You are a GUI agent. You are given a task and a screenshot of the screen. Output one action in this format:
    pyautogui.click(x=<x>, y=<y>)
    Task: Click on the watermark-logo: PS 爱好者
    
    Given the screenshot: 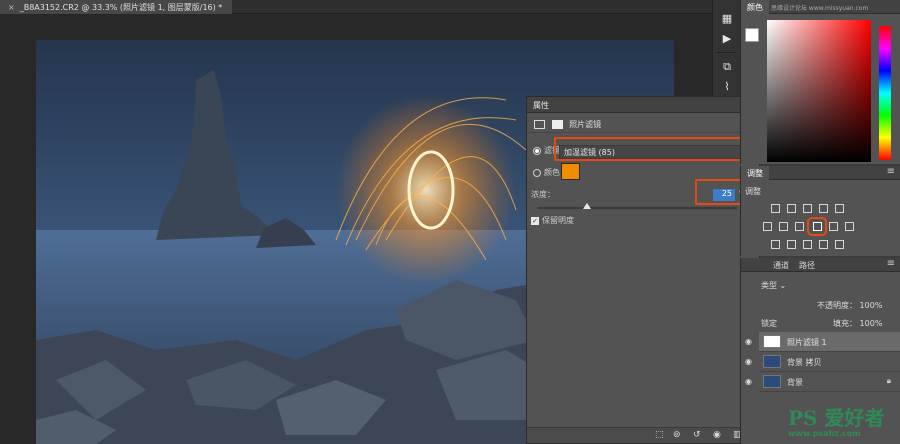 What is the action you would take?
    pyautogui.click(x=836, y=418)
    